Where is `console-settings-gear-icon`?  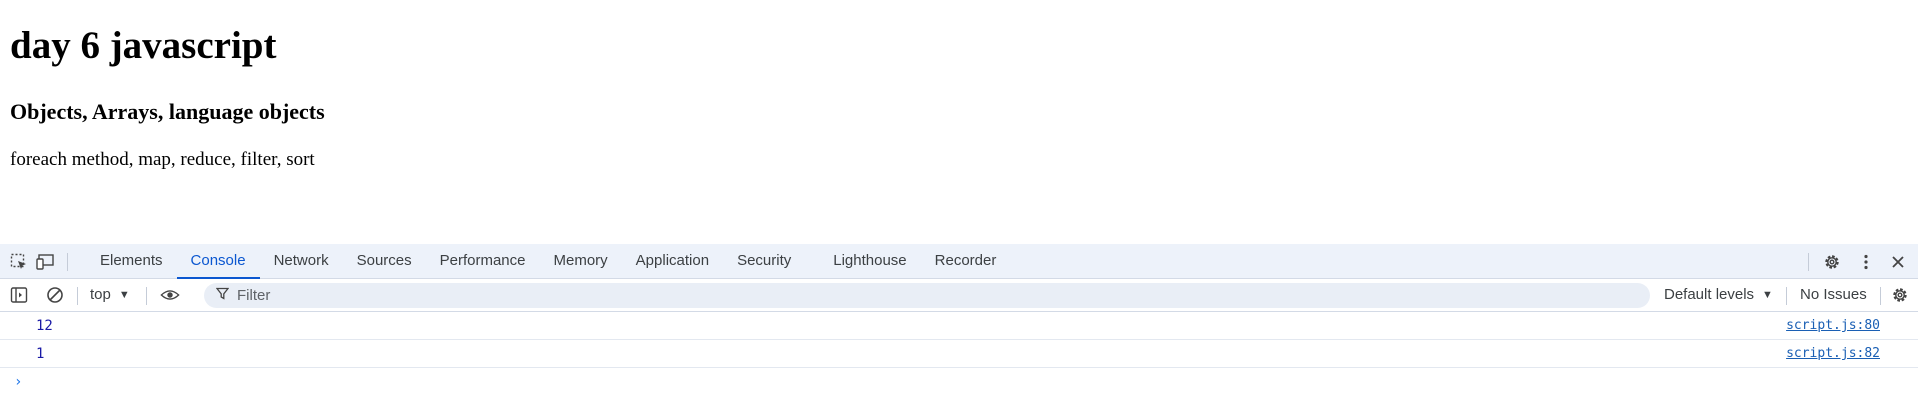 console-settings-gear-icon is located at coordinates (1900, 295).